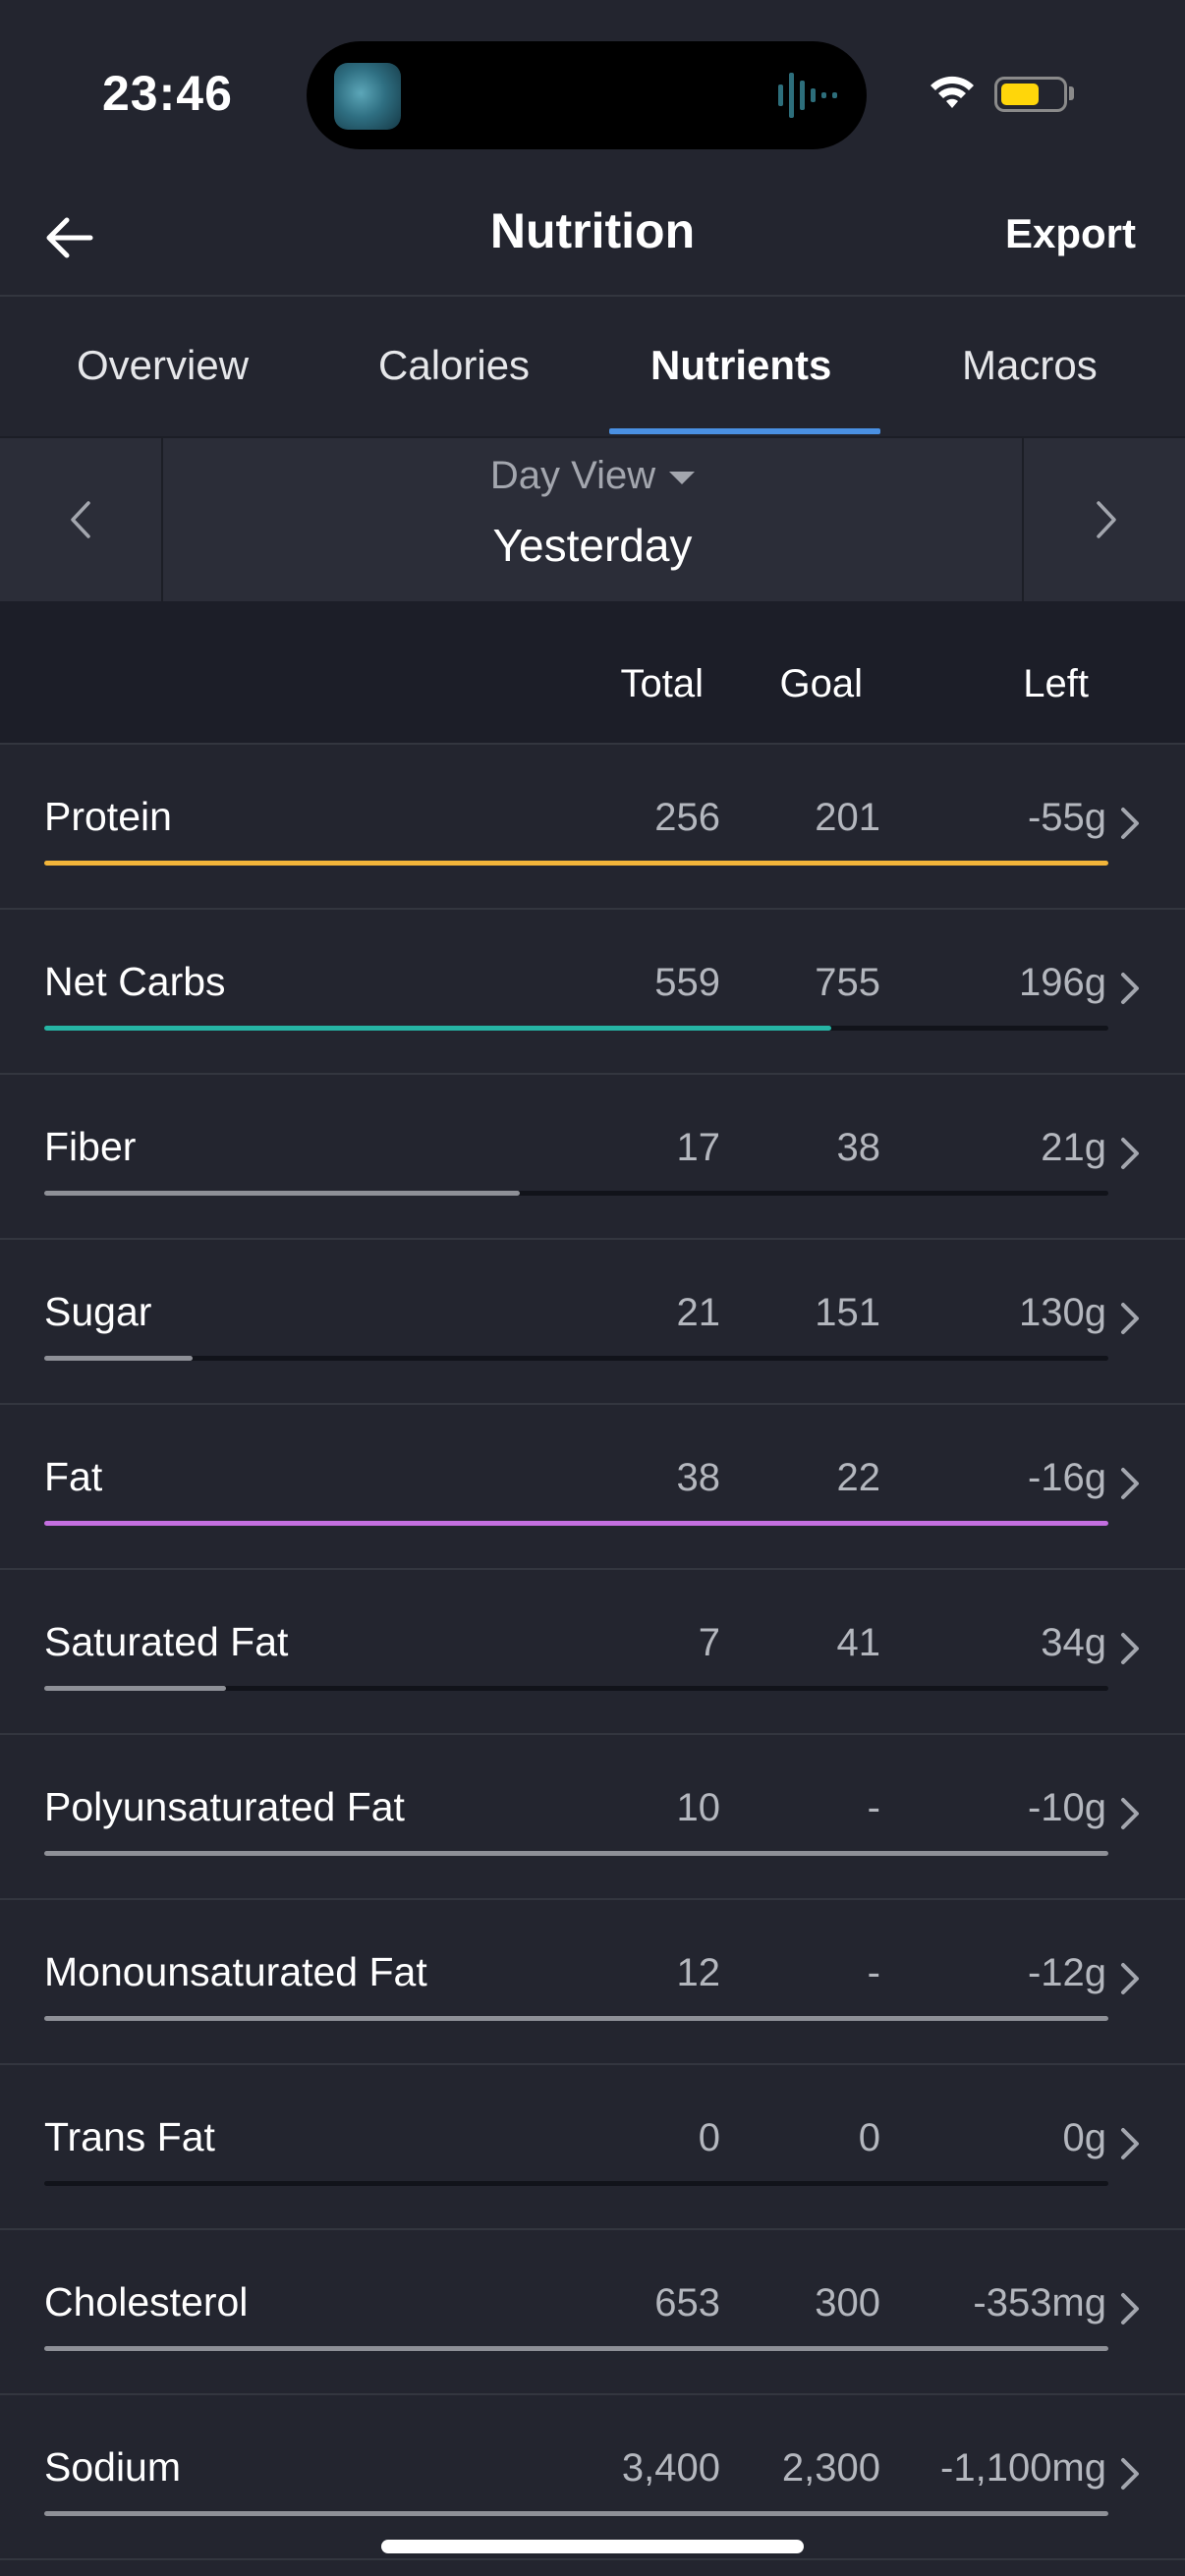 The width and height of the screenshot is (1185, 2576). I want to click on nutrient-name: Trans Fat, so click(130, 2136).